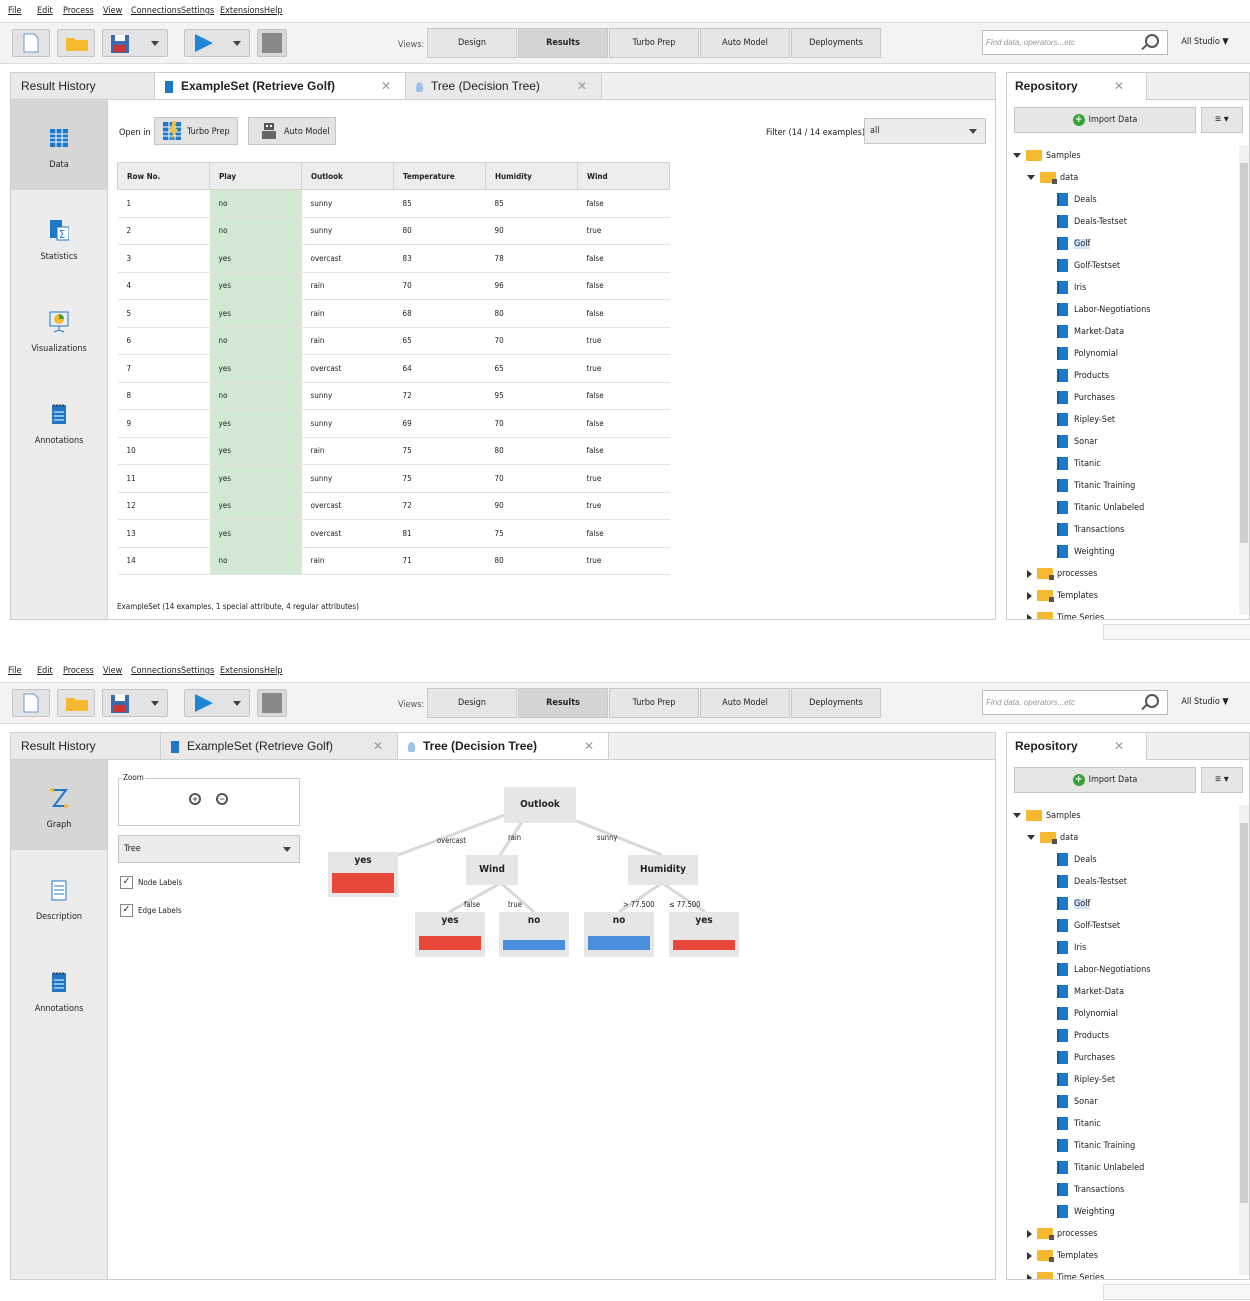  What do you see at coordinates (393, 451) in the screenshot?
I see `table-row: 10 yes rain 75 80 false` at bounding box center [393, 451].